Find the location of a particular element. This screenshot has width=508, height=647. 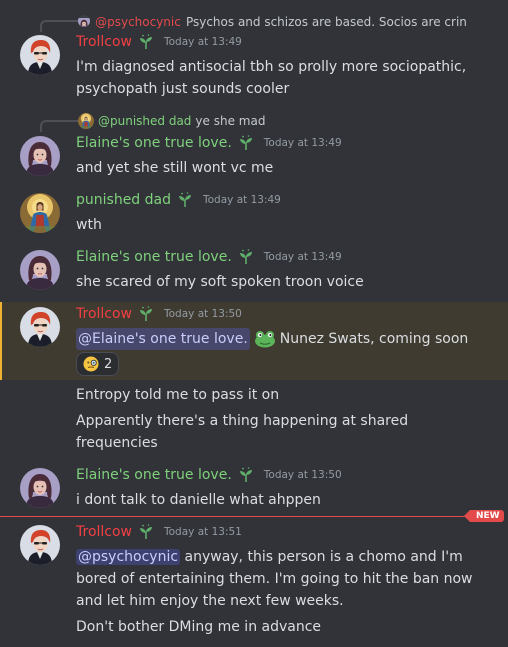

mention-highlight-bar is located at coordinates (1, 341).